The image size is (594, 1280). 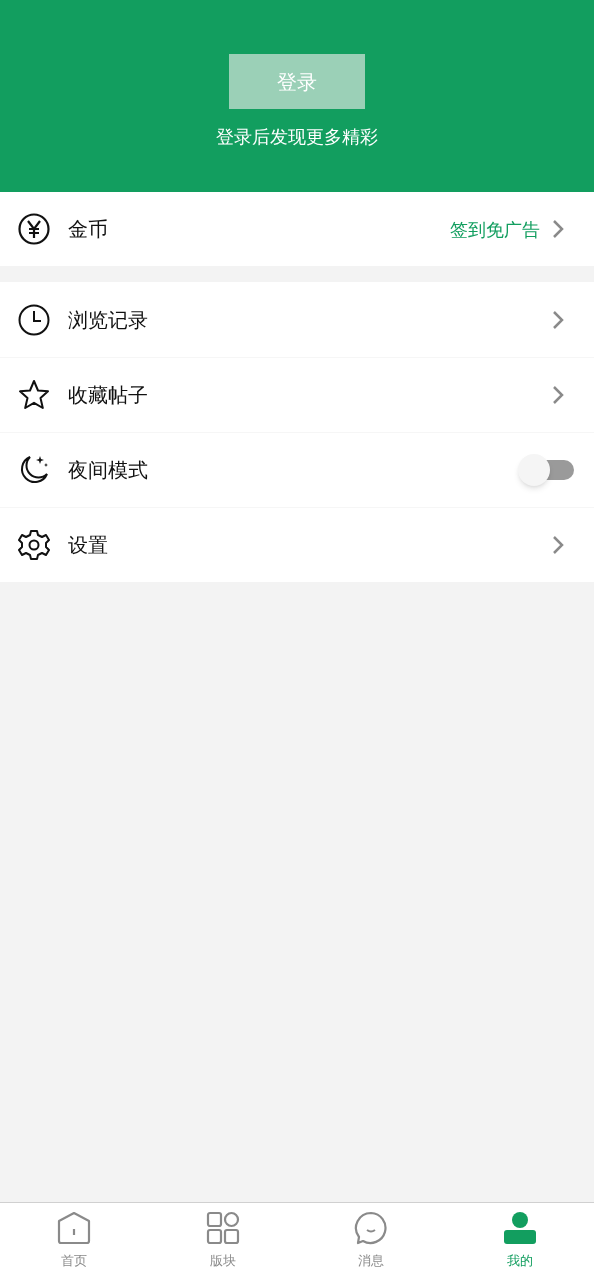 I want to click on night-mode-toggle, so click(x=546, y=470).